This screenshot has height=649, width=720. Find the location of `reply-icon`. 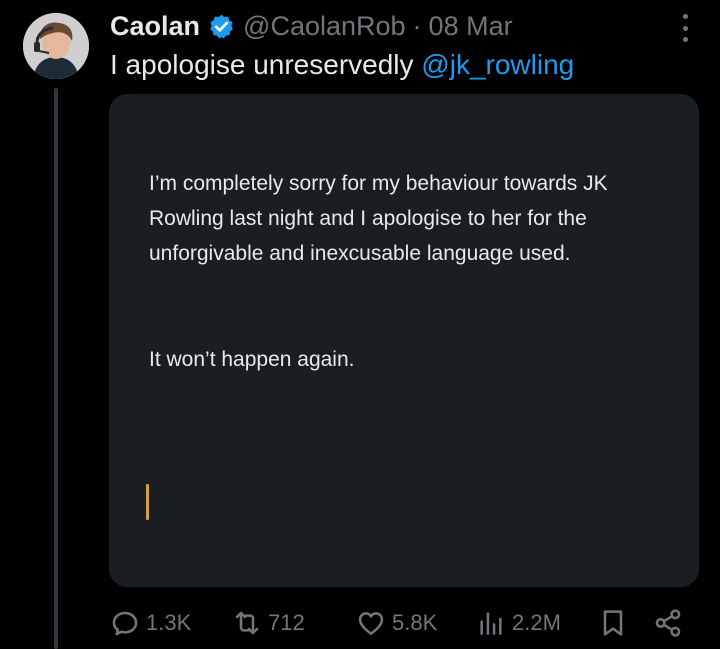

reply-icon is located at coordinates (125, 623).